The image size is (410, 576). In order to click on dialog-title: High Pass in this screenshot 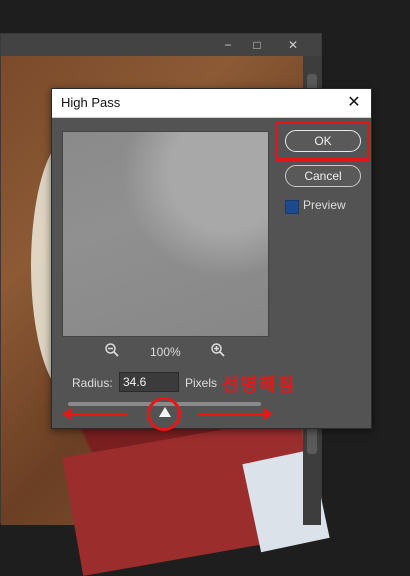, I will do `click(91, 102)`.